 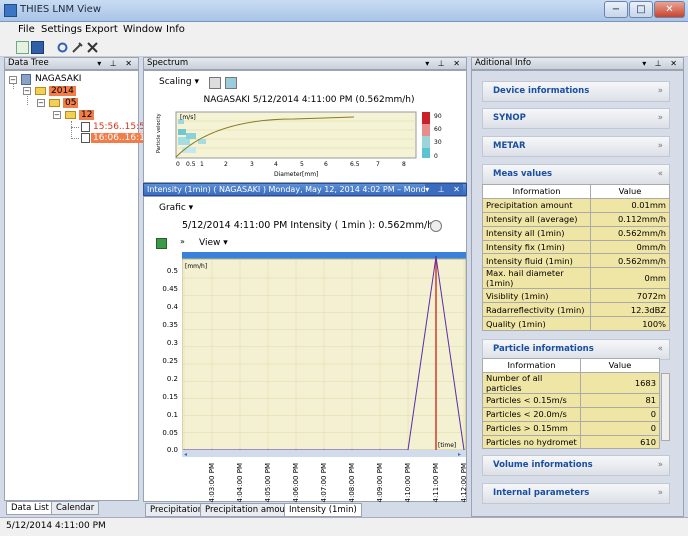 What do you see at coordinates (22, 47) in the screenshot?
I see `new-icon` at bounding box center [22, 47].